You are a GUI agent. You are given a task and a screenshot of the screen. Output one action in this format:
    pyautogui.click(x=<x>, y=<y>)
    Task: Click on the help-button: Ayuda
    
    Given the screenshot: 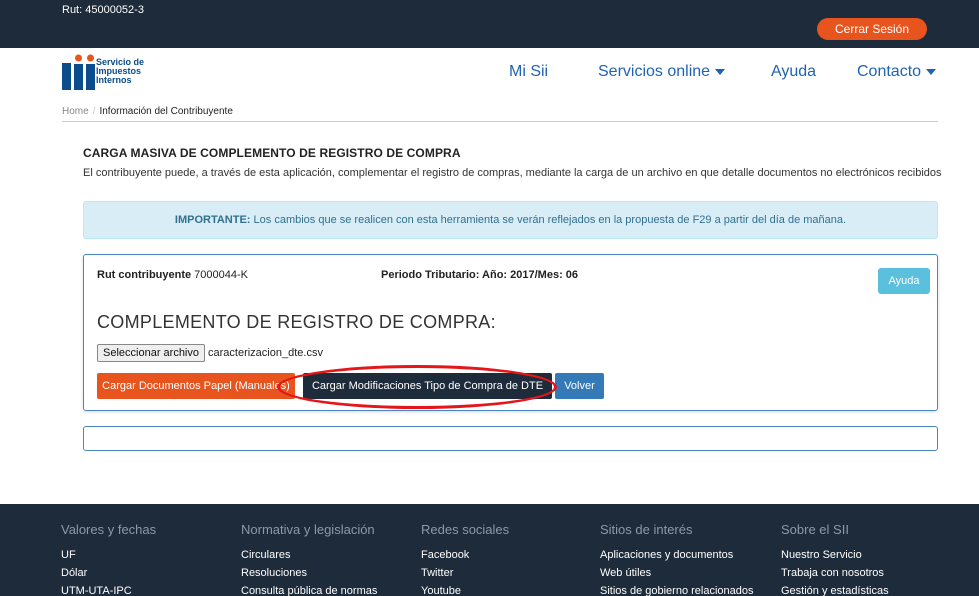 What is the action you would take?
    pyautogui.click(x=904, y=281)
    